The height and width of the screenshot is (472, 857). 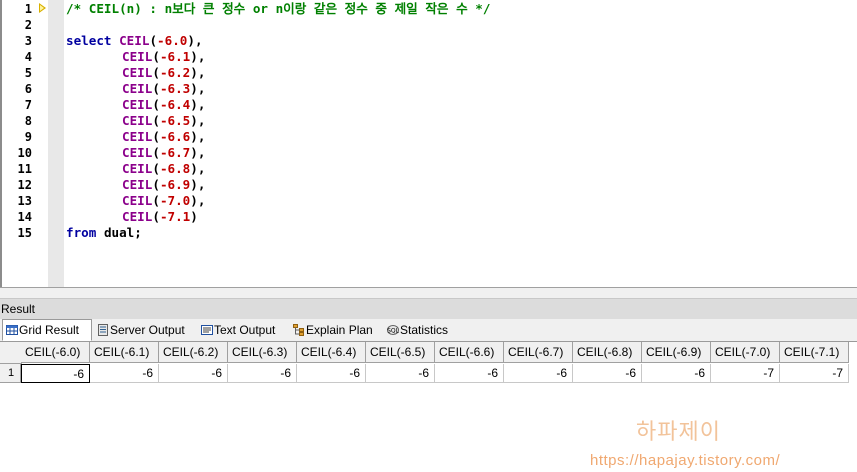 I want to click on line-number: 4, so click(x=28, y=57).